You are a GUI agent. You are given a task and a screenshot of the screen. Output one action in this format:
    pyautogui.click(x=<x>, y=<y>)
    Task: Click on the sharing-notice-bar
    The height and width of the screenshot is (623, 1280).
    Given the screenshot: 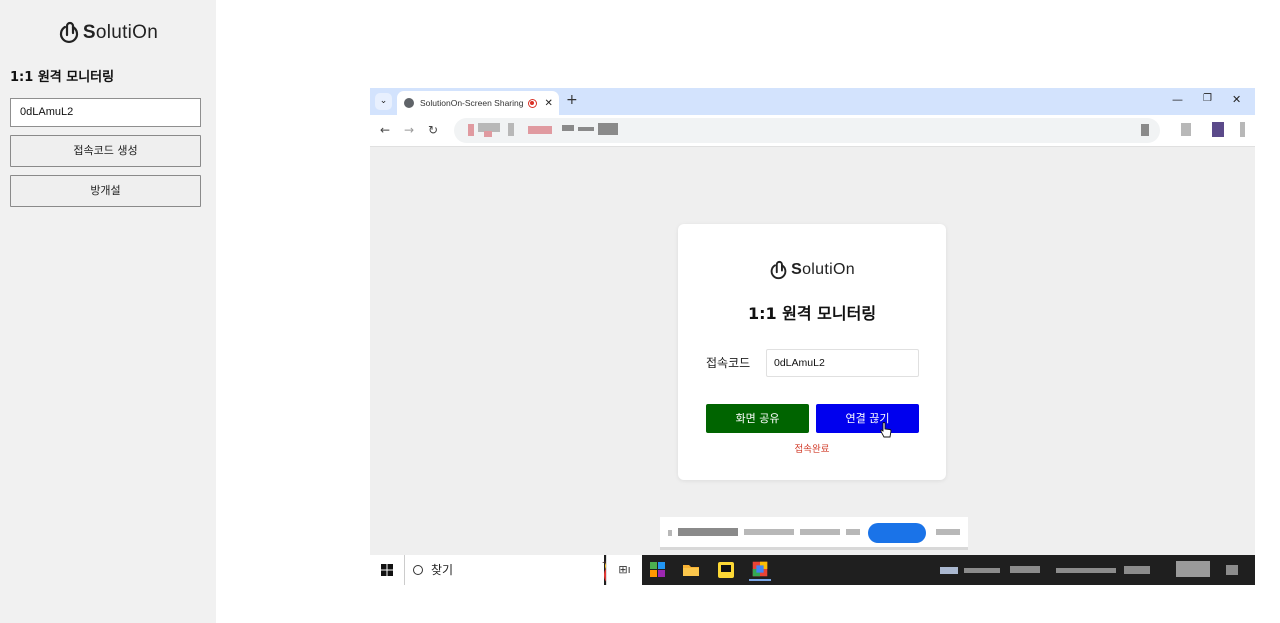 What is the action you would take?
    pyautogui.click(x=814, y=533)
    